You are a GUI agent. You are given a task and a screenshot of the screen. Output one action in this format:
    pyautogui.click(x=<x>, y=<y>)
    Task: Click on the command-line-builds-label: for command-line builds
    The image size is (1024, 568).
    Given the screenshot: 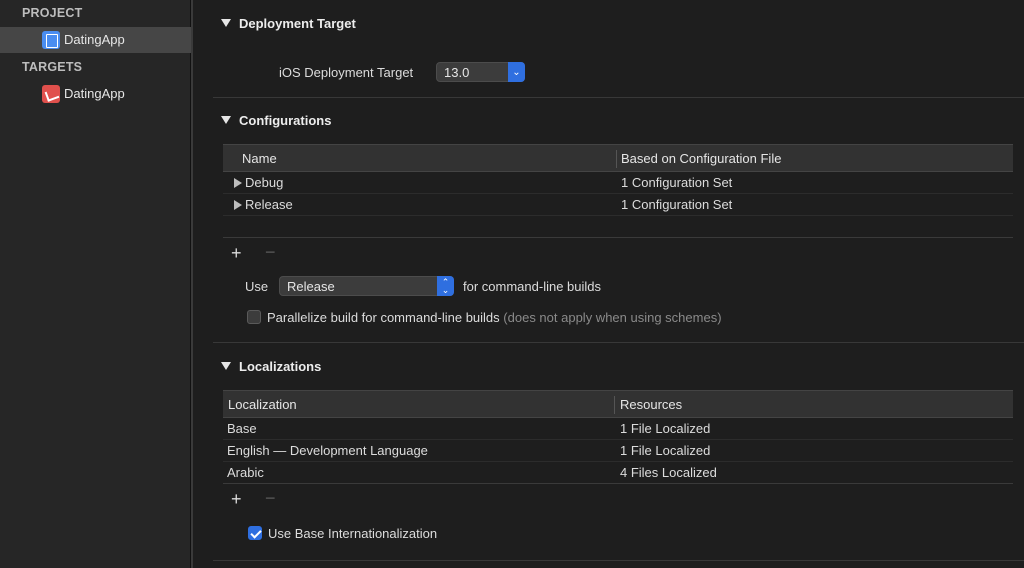 What is the action you would take?
    pyautogui.click(x=532, y=286)
    